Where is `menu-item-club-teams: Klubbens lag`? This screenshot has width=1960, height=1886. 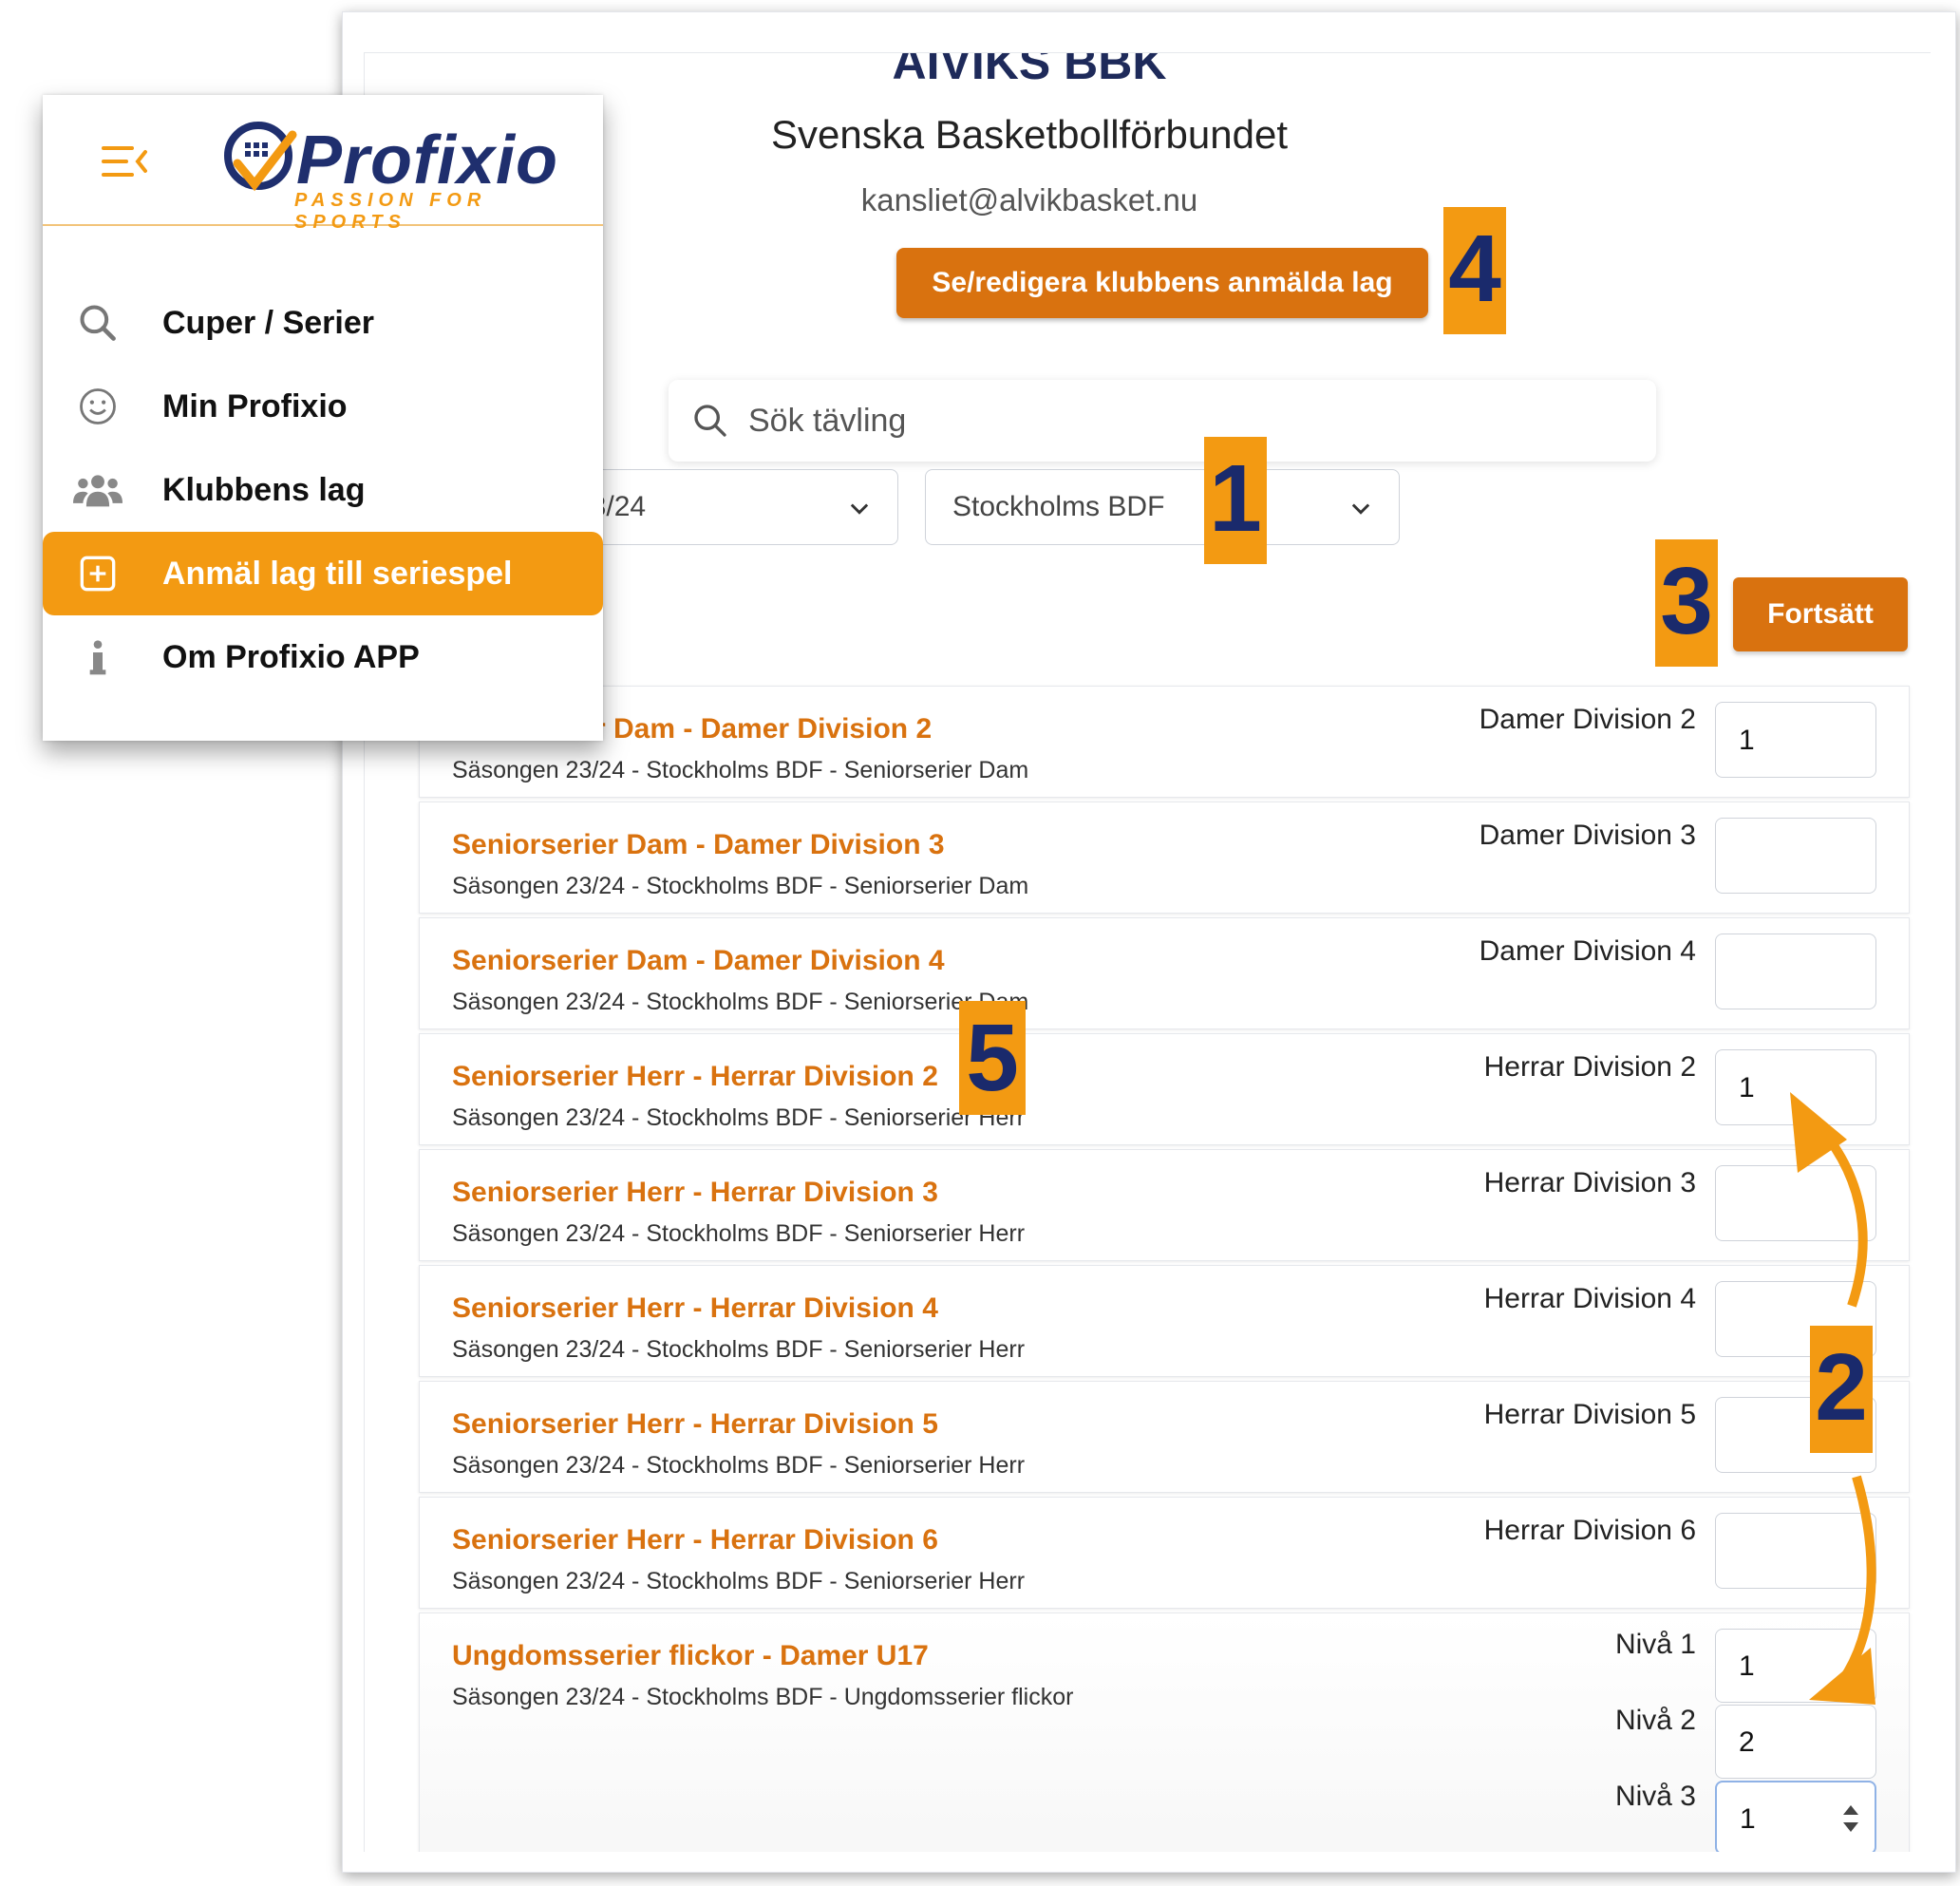 menu-item-club-teams: Klubbens lag is located at coordinates (323, 490).